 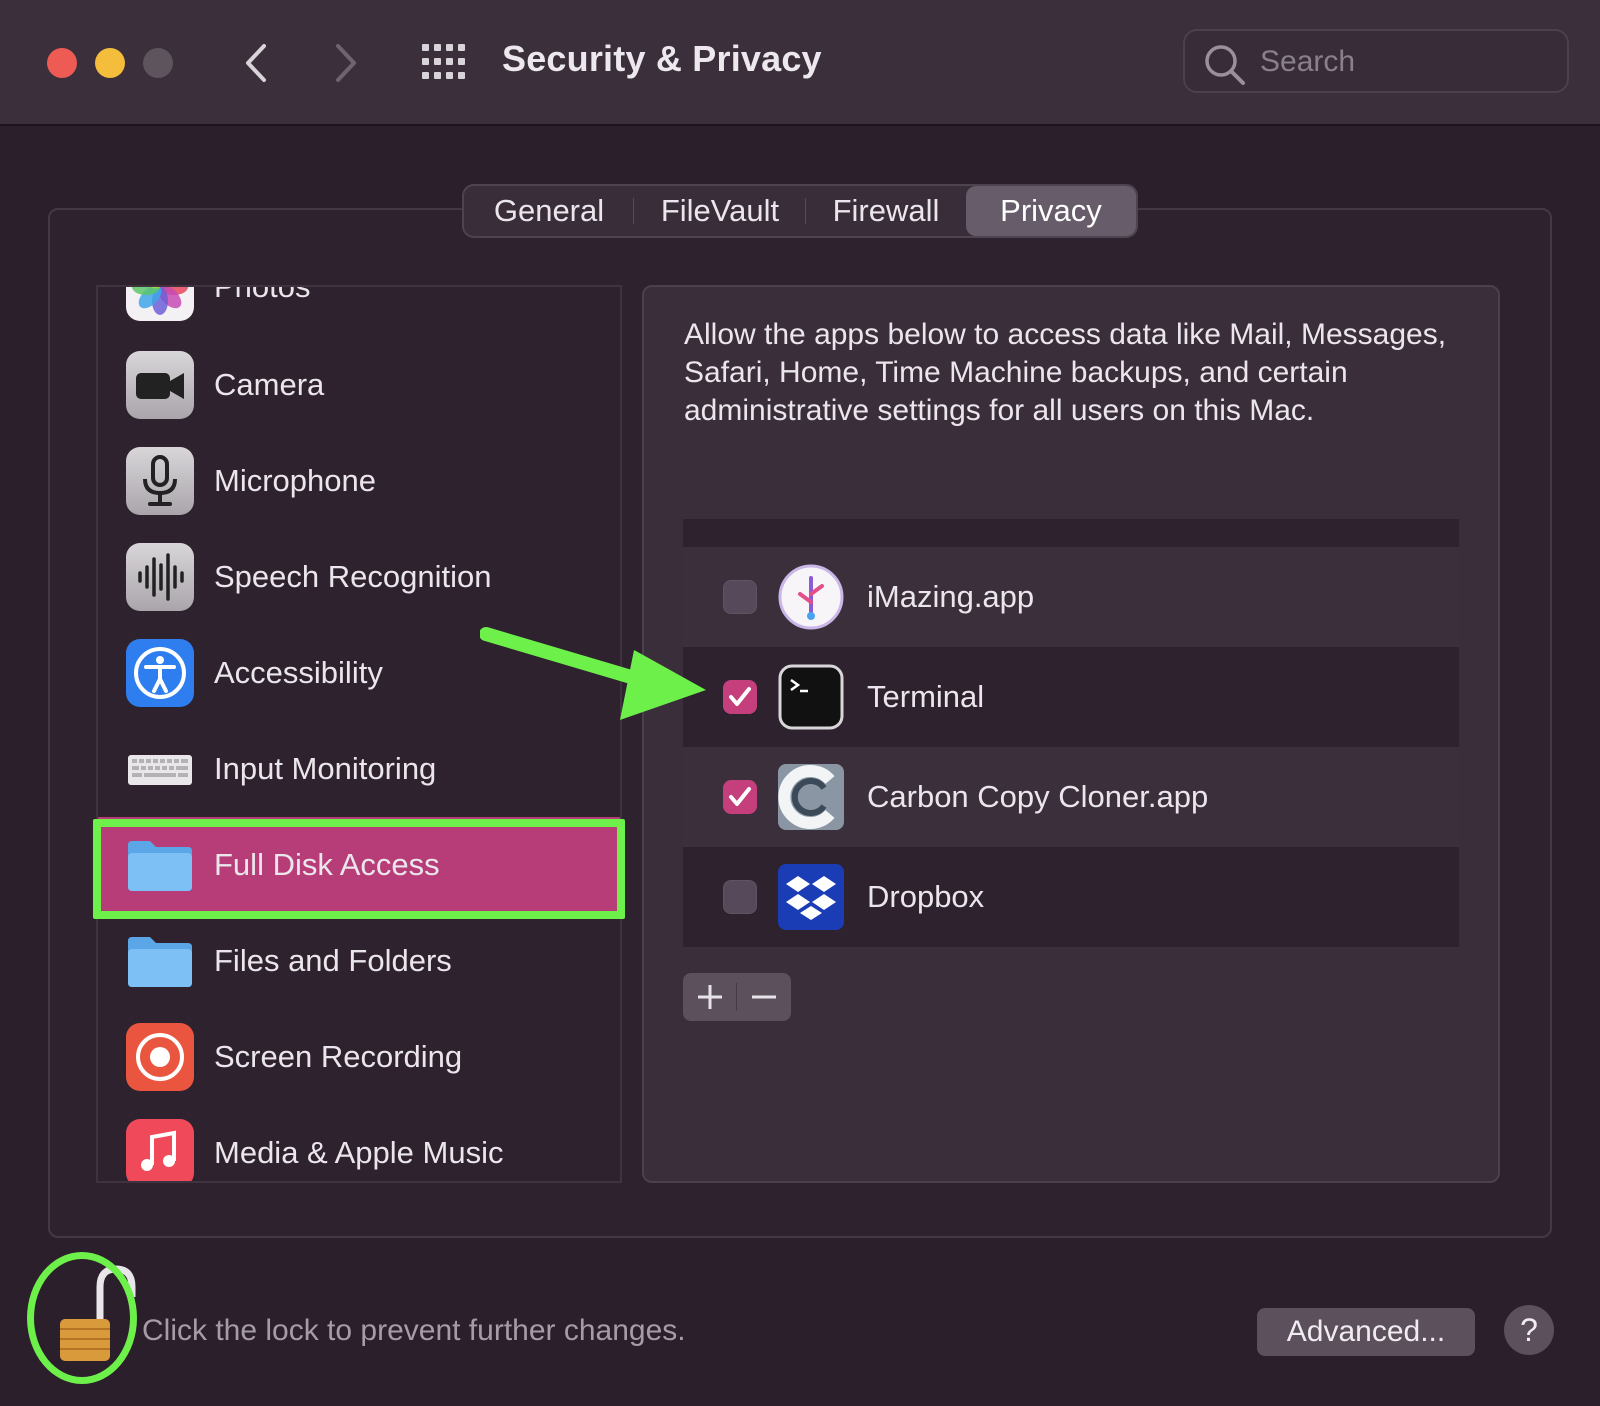 I want to click on close-window-button, so click(x=62, y=63).